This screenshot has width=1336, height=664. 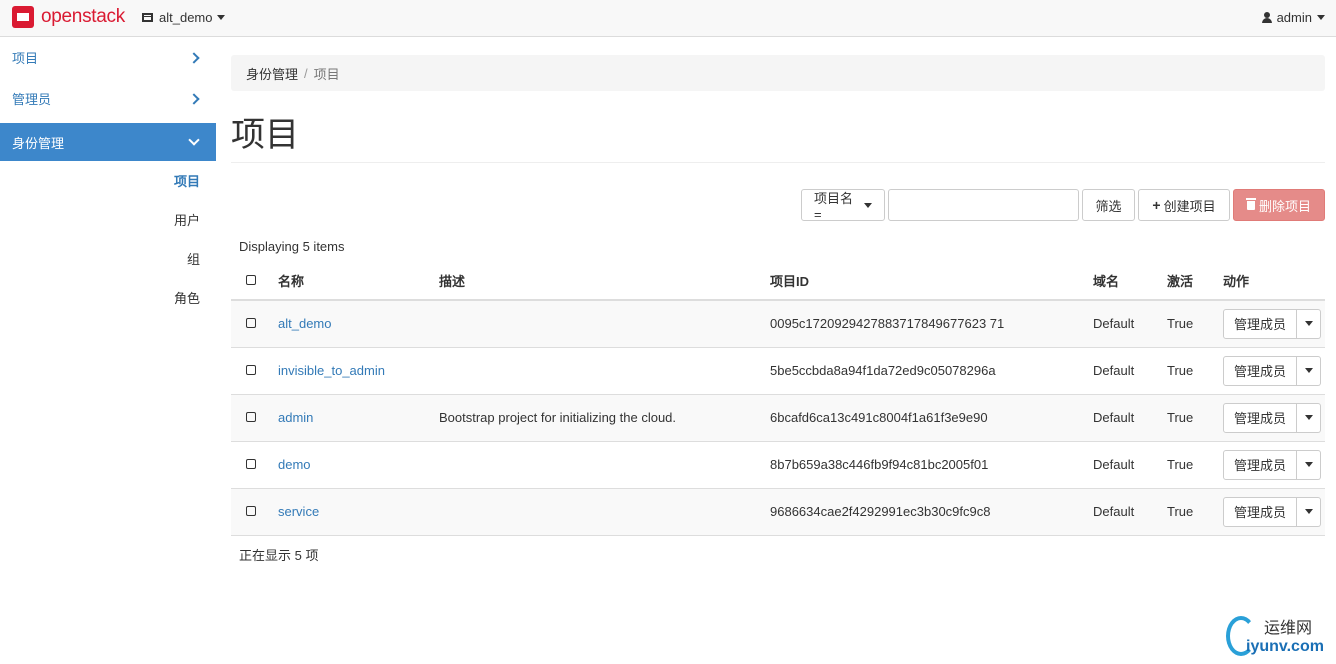 What do you see at coordinates (108, 57) in the screenshot?
I see `sidebar-section-project: 项目` at bounding box center [108, 57].